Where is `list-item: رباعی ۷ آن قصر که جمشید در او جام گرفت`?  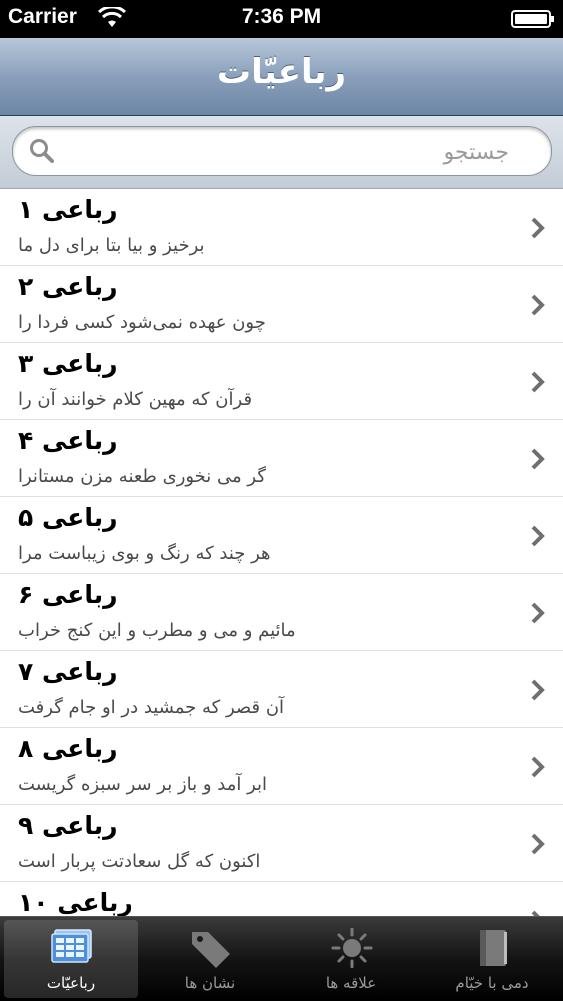
list-item: رباعی ۷ آن قصر که جمشید در او جام گرفت is located at coordinates (281, 689).